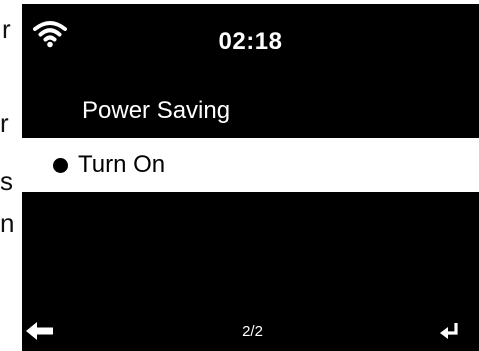 Image resolution: width=479 pixels, height=351 pixels. I want to click on menu-item-label: Turn On, so click(122, 164).